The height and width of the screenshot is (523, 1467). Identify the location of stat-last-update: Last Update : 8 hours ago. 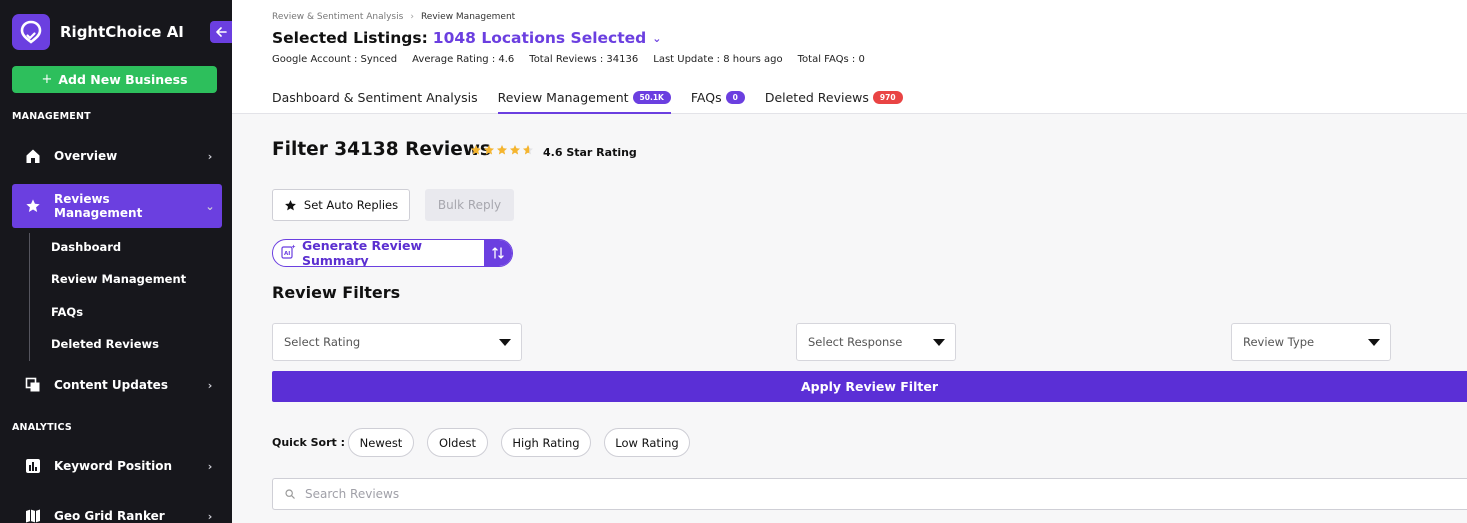
(718, 59).